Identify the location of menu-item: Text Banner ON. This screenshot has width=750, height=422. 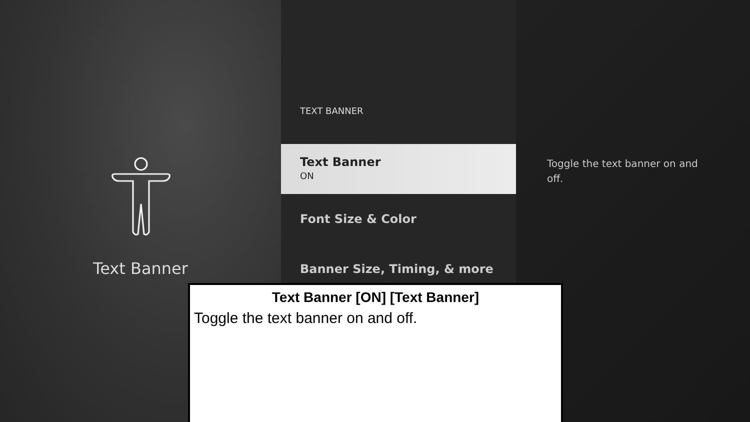
(398, 169).